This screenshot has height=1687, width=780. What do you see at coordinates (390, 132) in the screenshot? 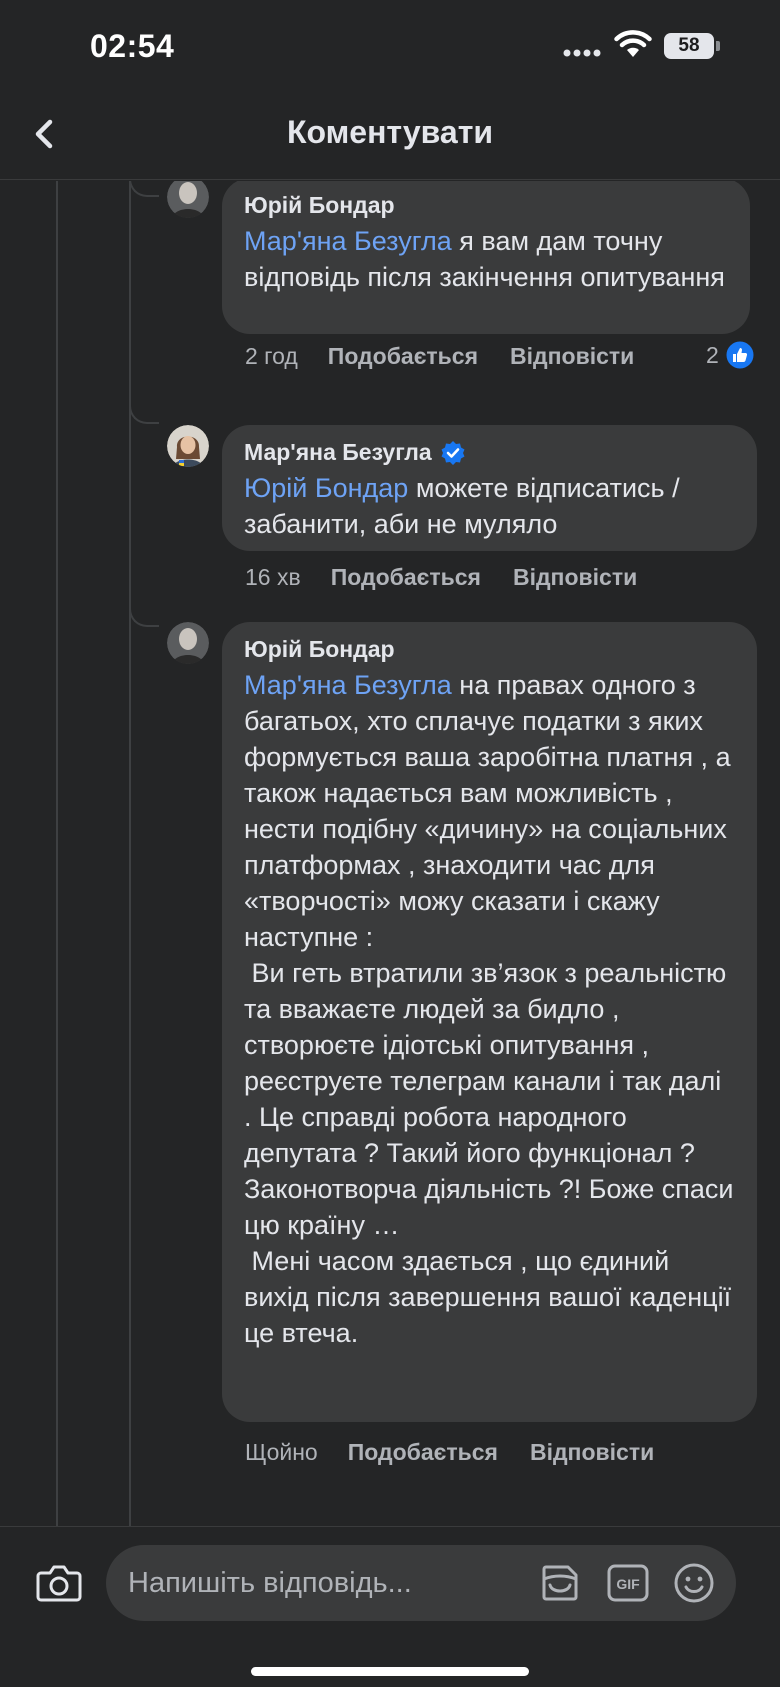
I see `page-title: Коментувати` at bounding box center [390, 132].